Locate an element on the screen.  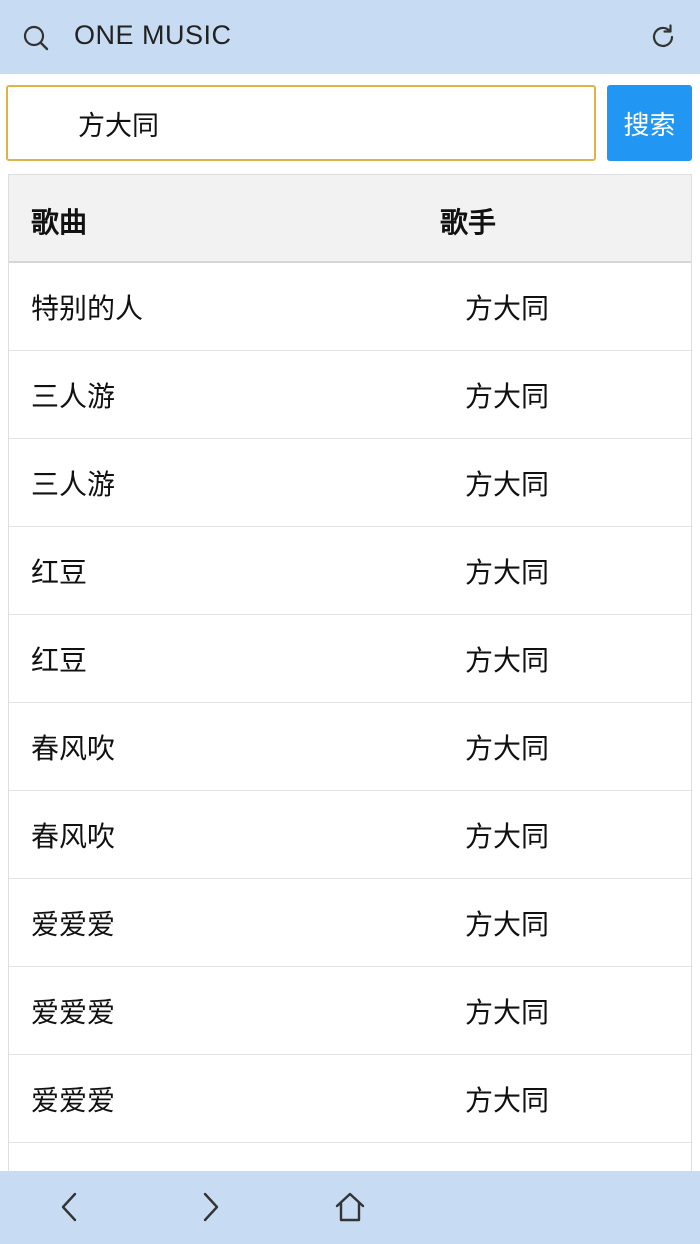
bottom-nav-bar is located at coordinates (350, 1207).